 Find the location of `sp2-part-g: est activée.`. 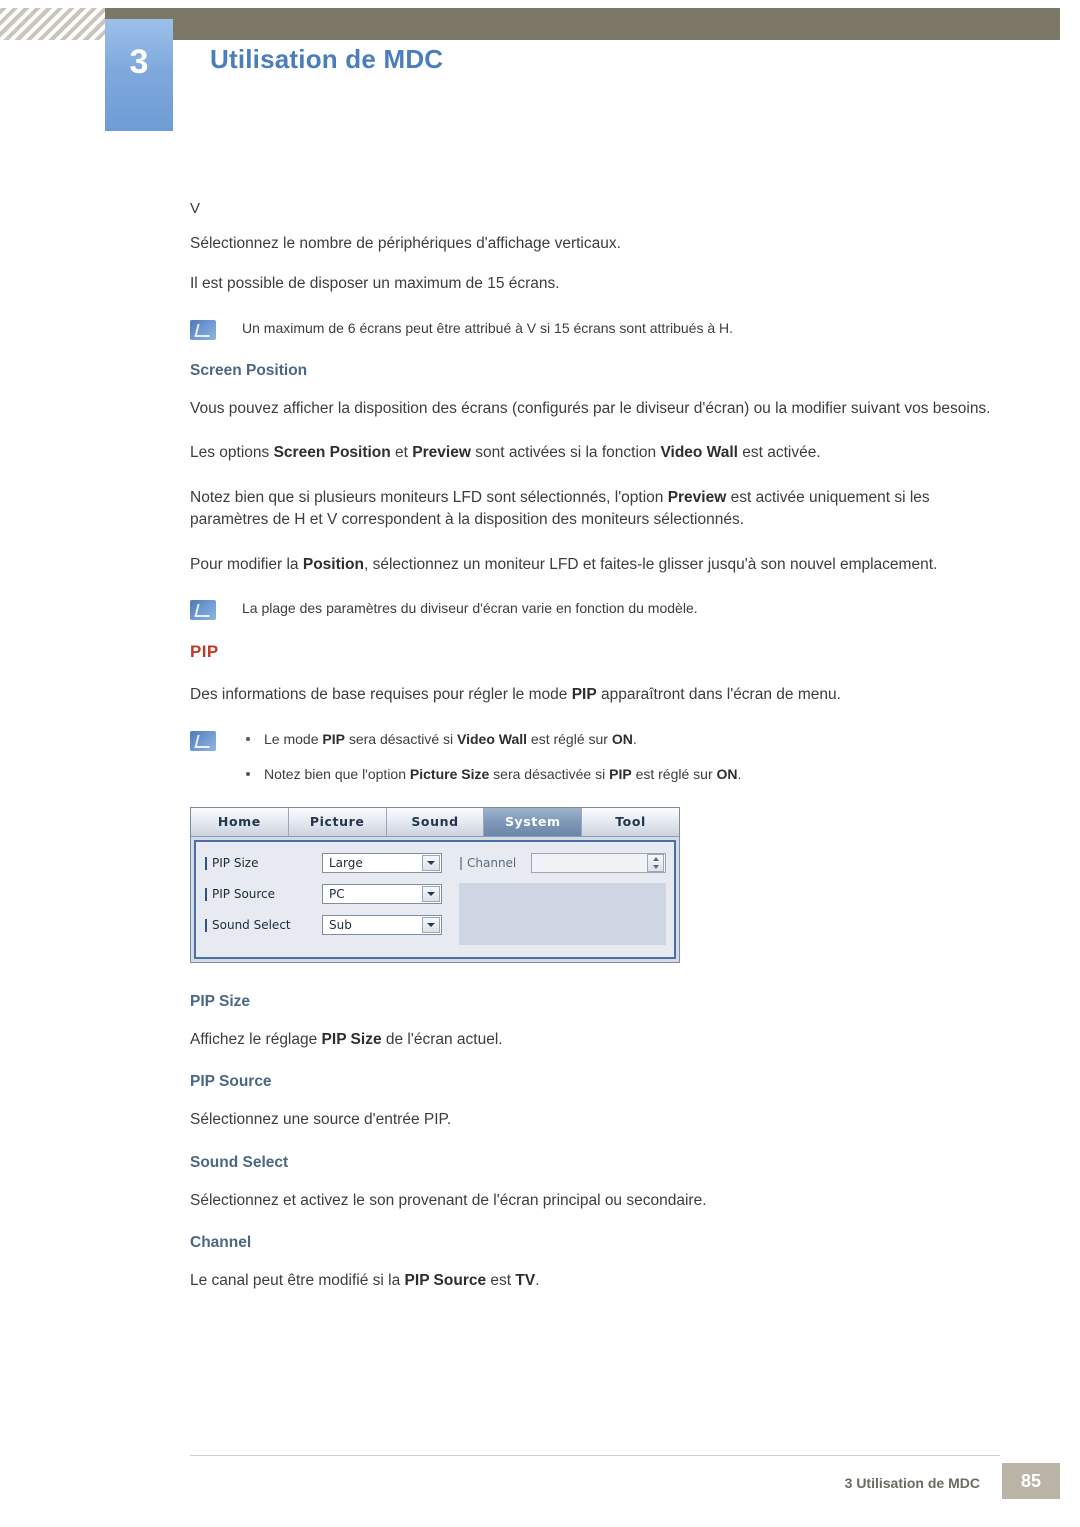

sp2-part-g: est activée. is located at coordinates (779, 453).